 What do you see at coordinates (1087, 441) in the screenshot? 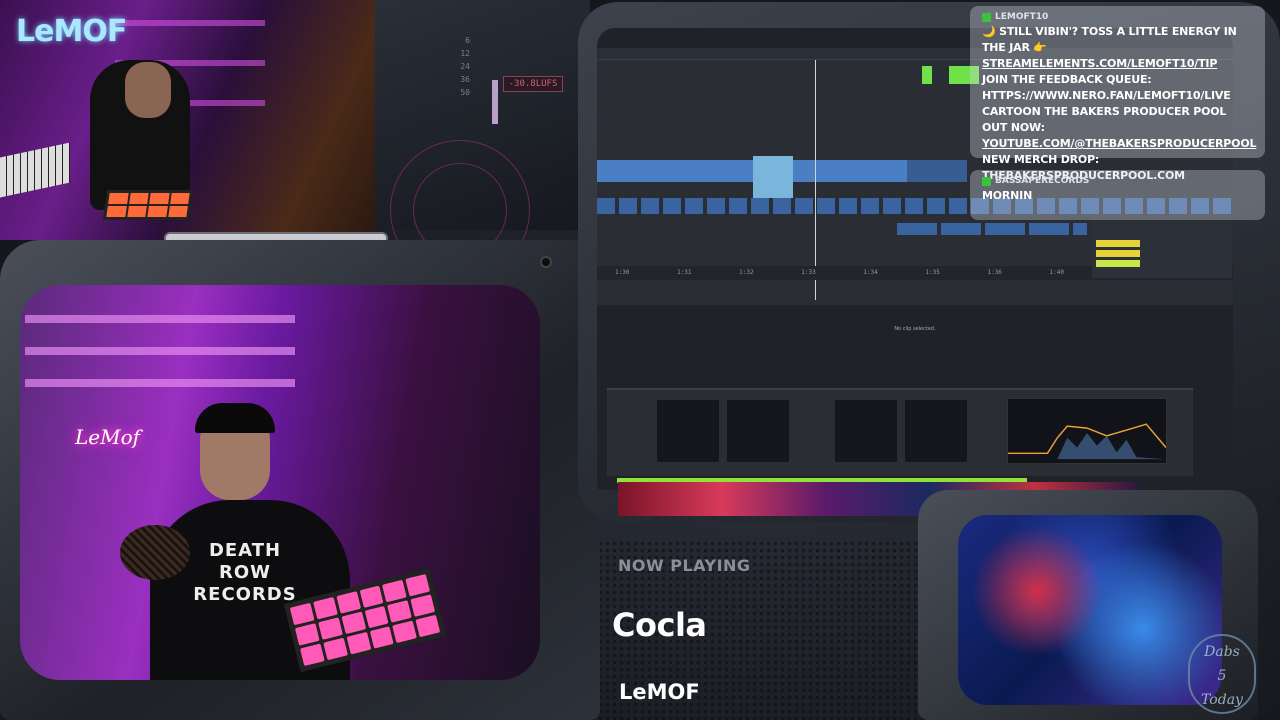
I see `eq-curve` at bounding box center [1087, 441].